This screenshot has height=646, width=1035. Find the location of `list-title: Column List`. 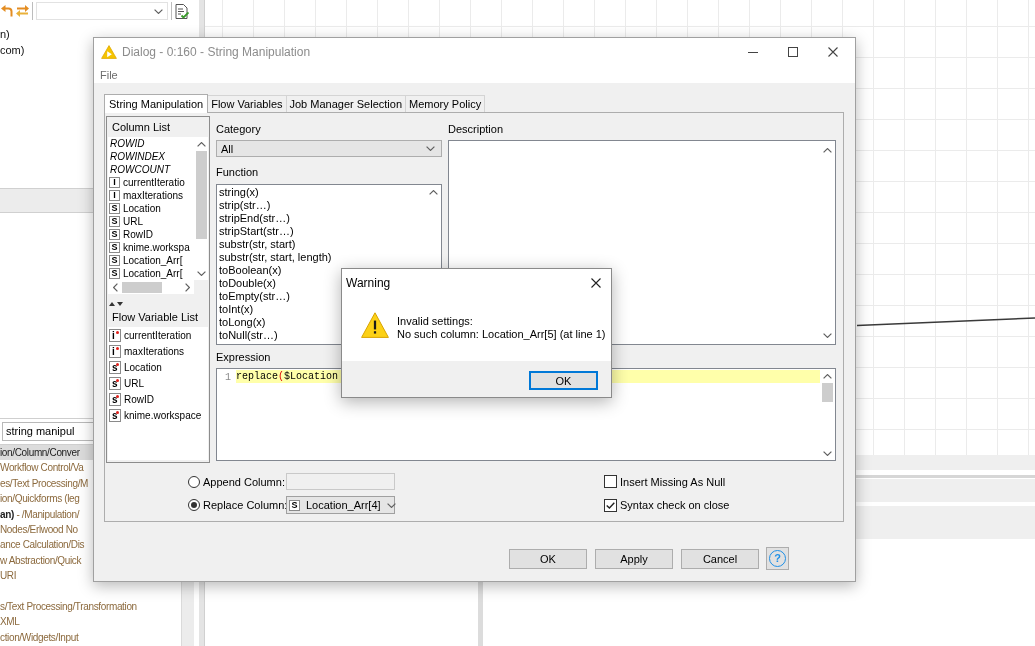

list-title: Column List is located at coordinates (141, 127).